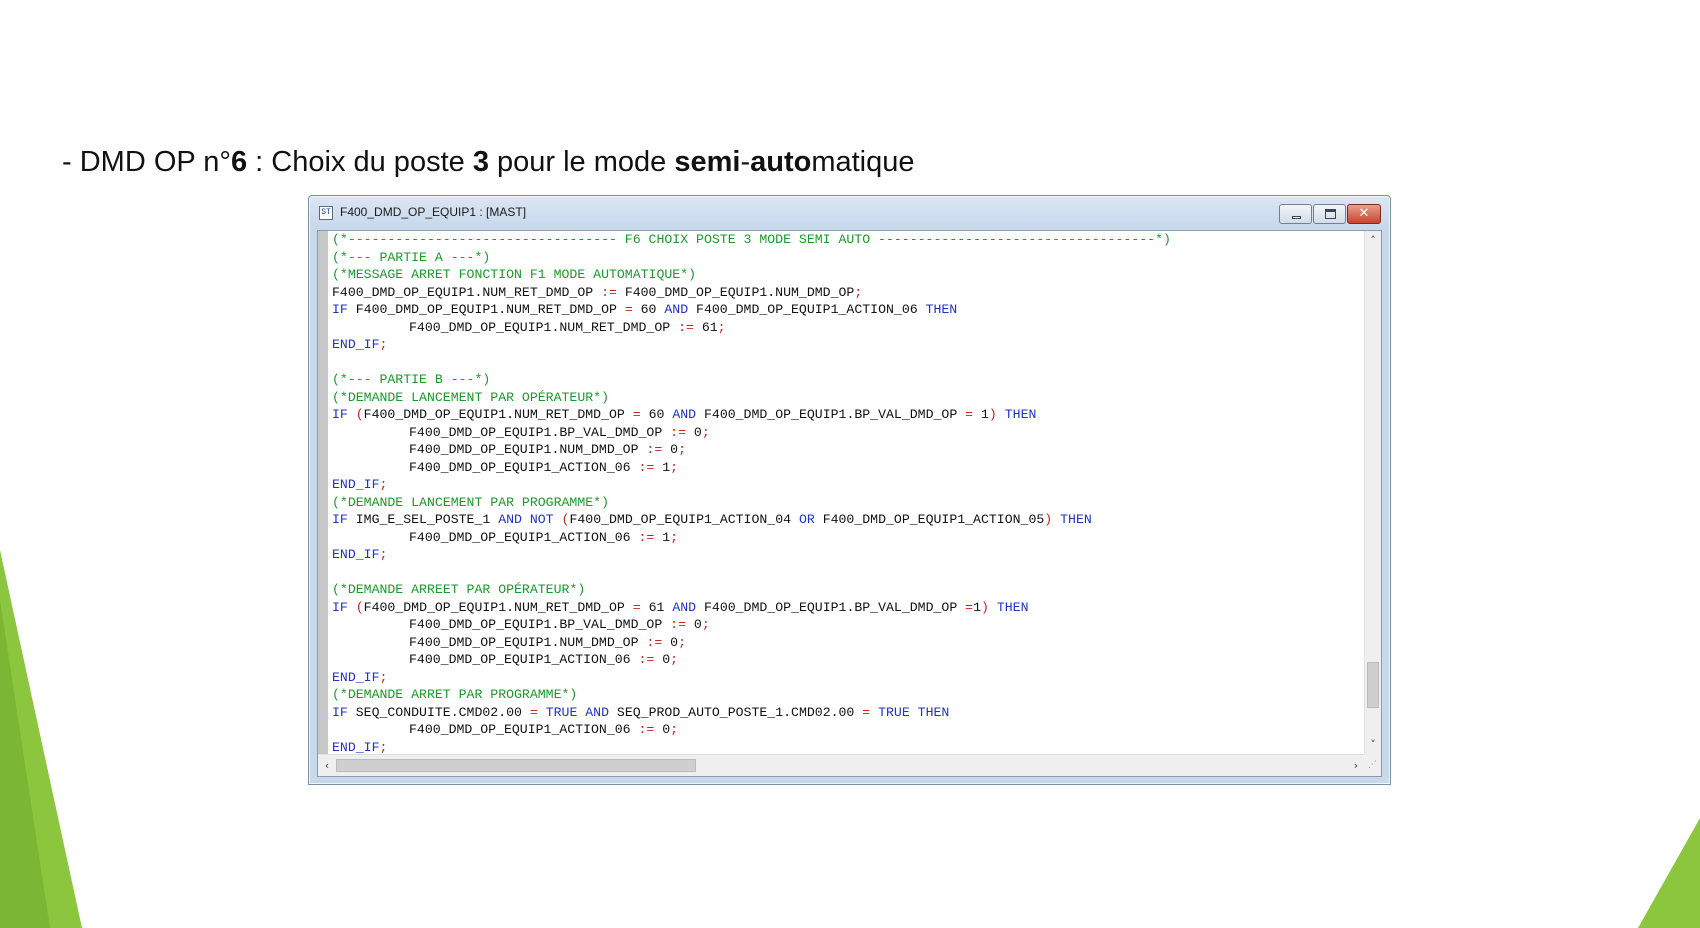  I want to click on code-line: (*DEMANDE LANCEMENT PAR PROGRAMME*), so click(848, 503).